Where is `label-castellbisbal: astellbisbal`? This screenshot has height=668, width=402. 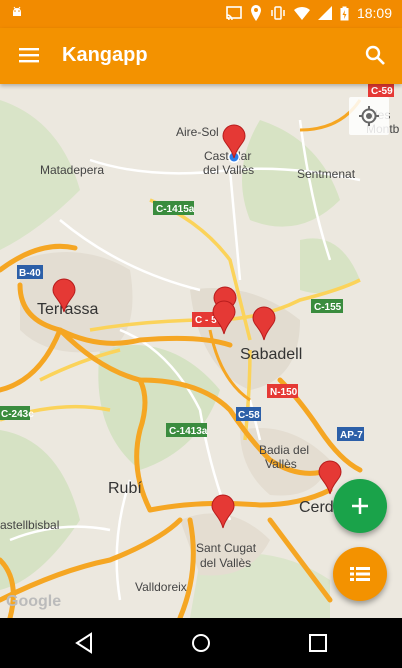
label-castellbisbal: astellbisbal is located at coordinates (29, 525).